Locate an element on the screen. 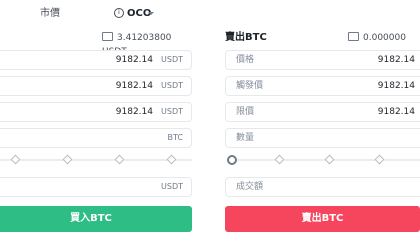 Image resolution: width=420 pixels, height=240 pixels. chevron-down-icon is located at coordinates (151, 13).